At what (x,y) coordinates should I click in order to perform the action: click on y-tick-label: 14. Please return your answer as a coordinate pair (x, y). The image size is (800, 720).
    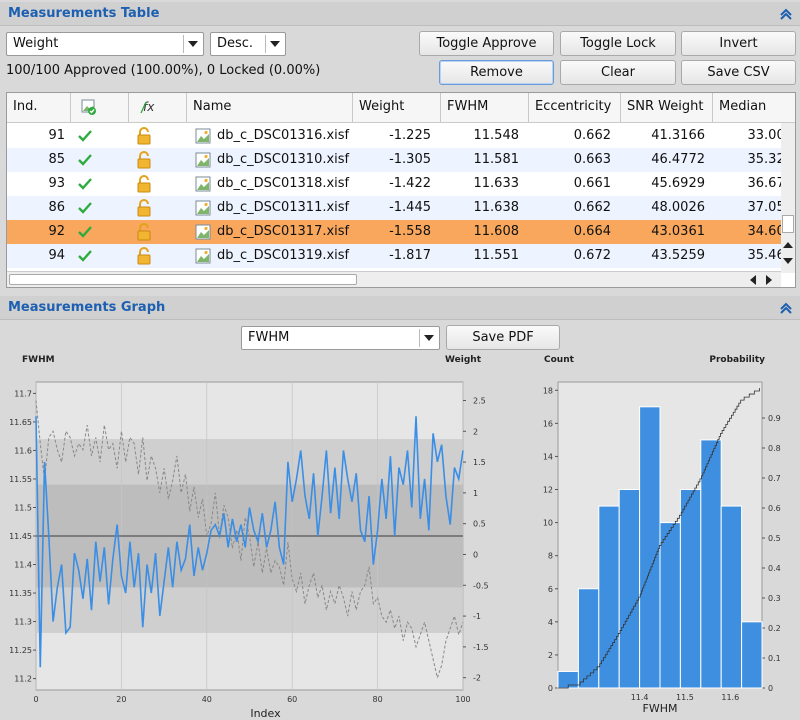
    Looking at the image, I should click on (548, 456).